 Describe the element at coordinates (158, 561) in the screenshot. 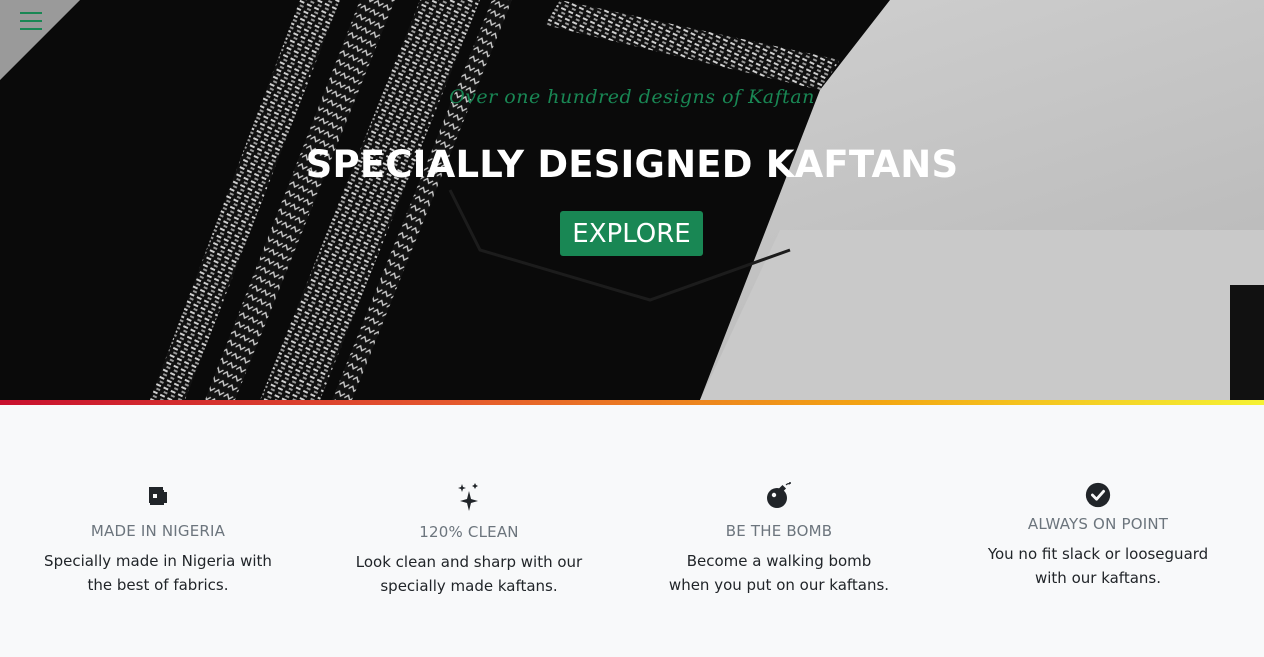

I see `feature-text-line1: Specially made in Nigeria with` at that location.